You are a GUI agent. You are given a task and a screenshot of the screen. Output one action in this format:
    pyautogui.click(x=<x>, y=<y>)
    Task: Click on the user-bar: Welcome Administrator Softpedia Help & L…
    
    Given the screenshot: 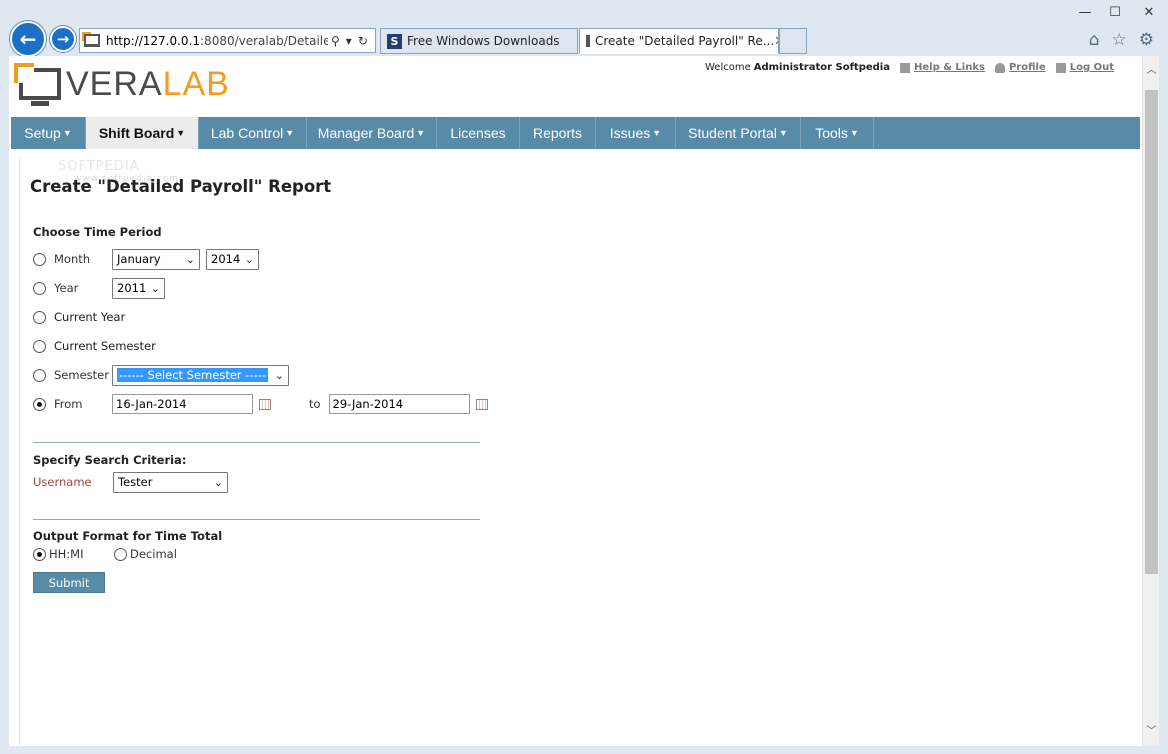 What is the action you would take?
    pyautogui.click(x=909, y=67)
    